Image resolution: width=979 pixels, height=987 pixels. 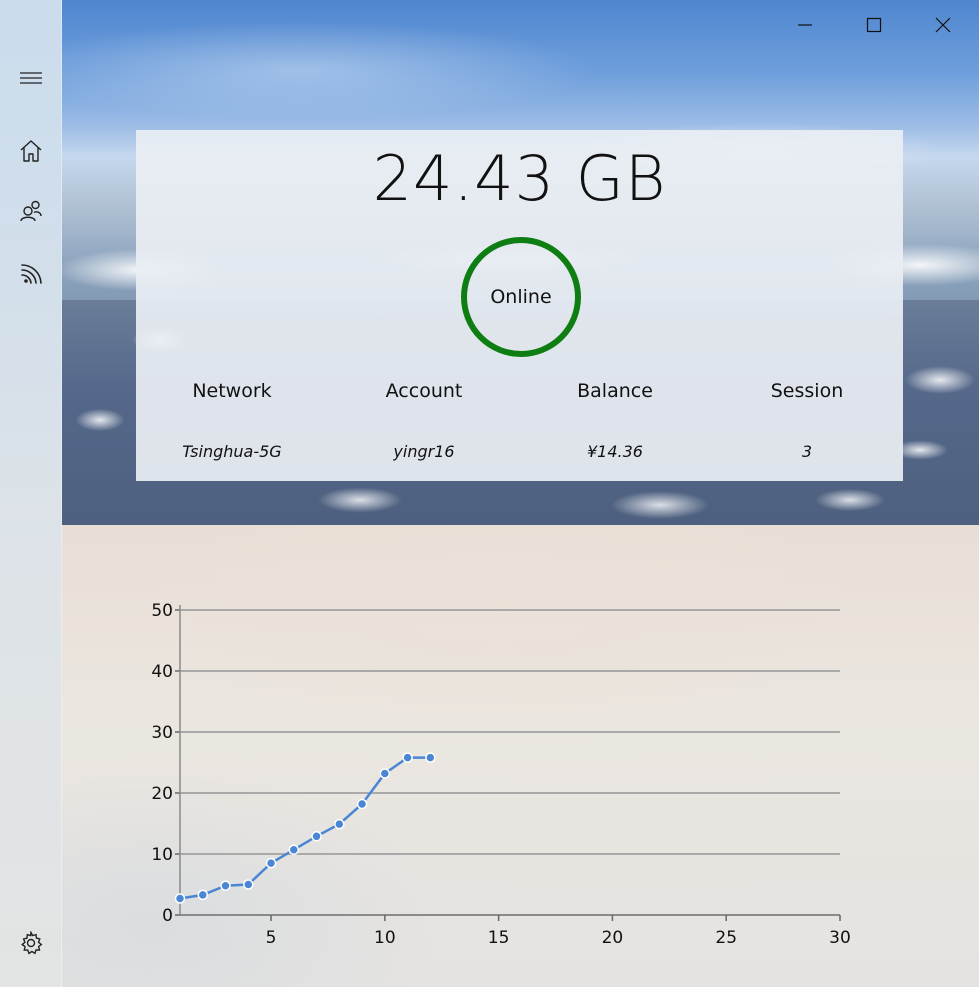 I want to click on wireless-icon, so click(x=30, y=273).